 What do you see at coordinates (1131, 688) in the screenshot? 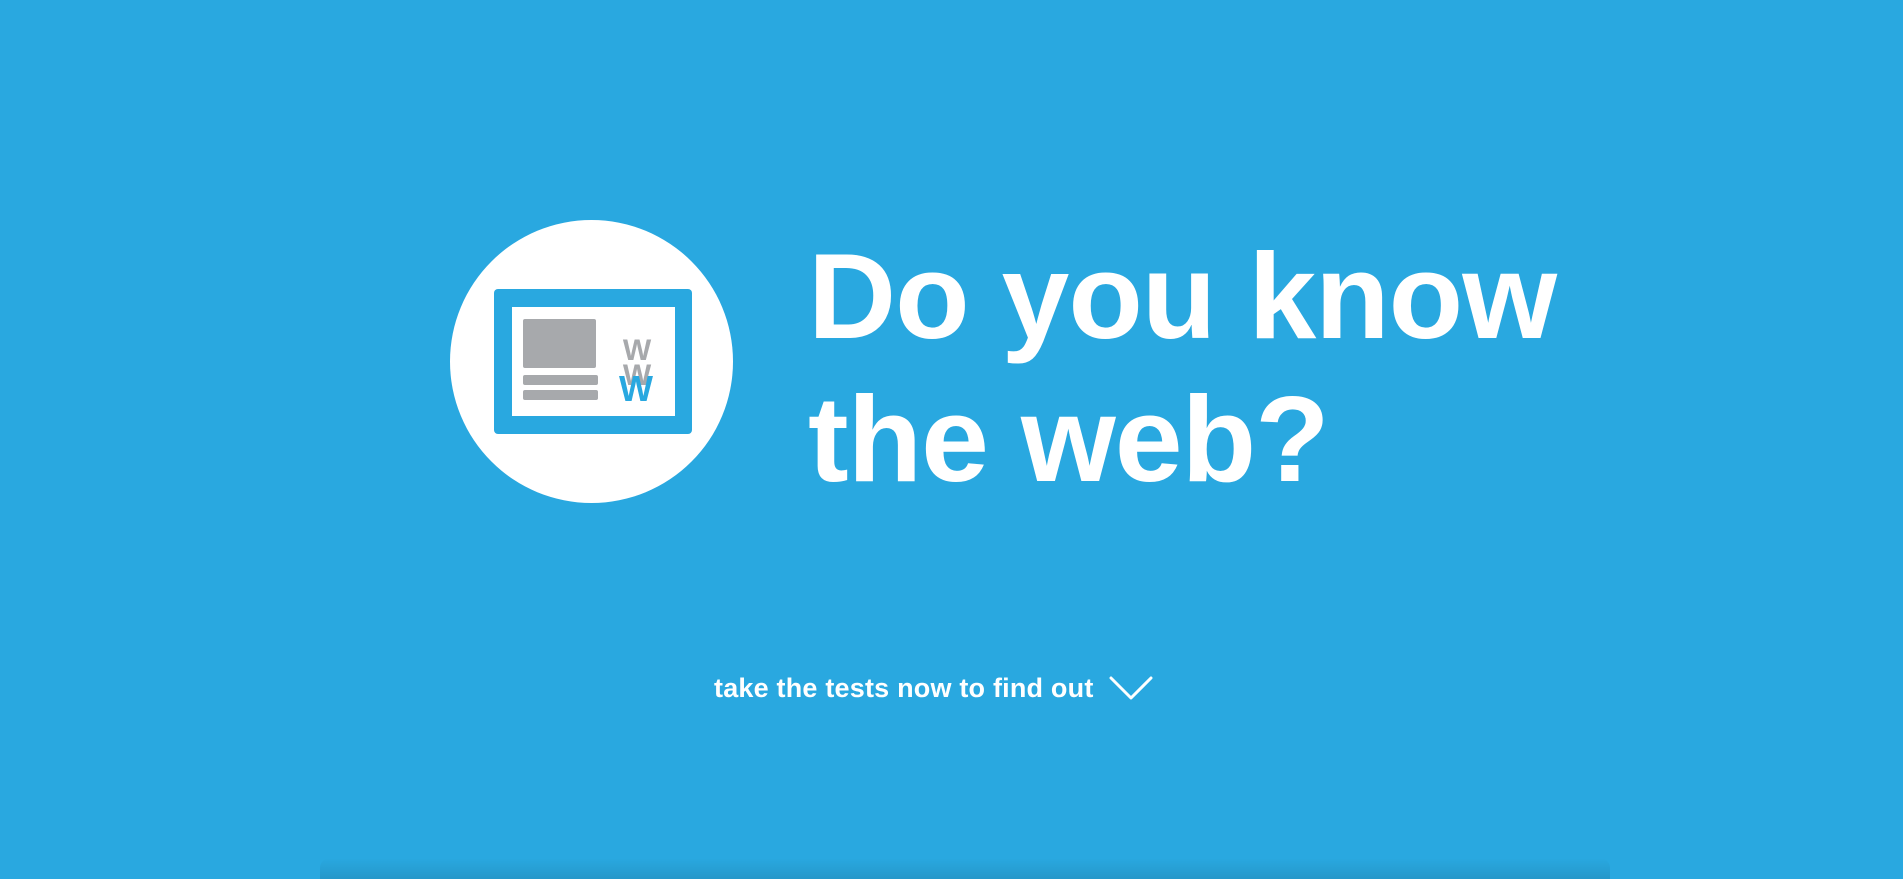
I see `chevron-down-icon` at bounding box center [1131, 688].